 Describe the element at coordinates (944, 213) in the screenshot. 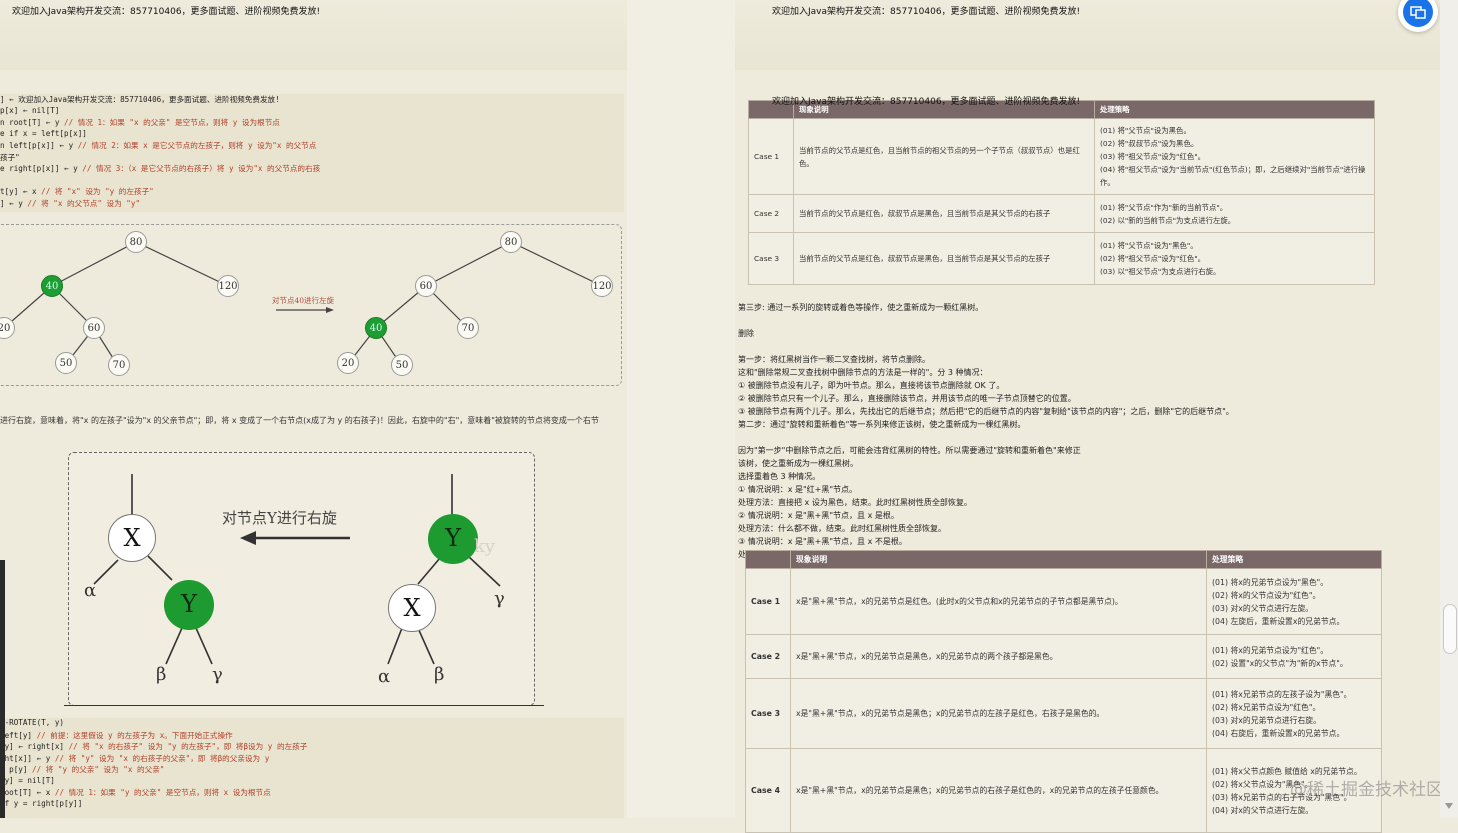

I see `case-description: 当前节点的父节点是红色，叔叔节点是黑色，且当前节点是其父节点的右孩子` at that location.